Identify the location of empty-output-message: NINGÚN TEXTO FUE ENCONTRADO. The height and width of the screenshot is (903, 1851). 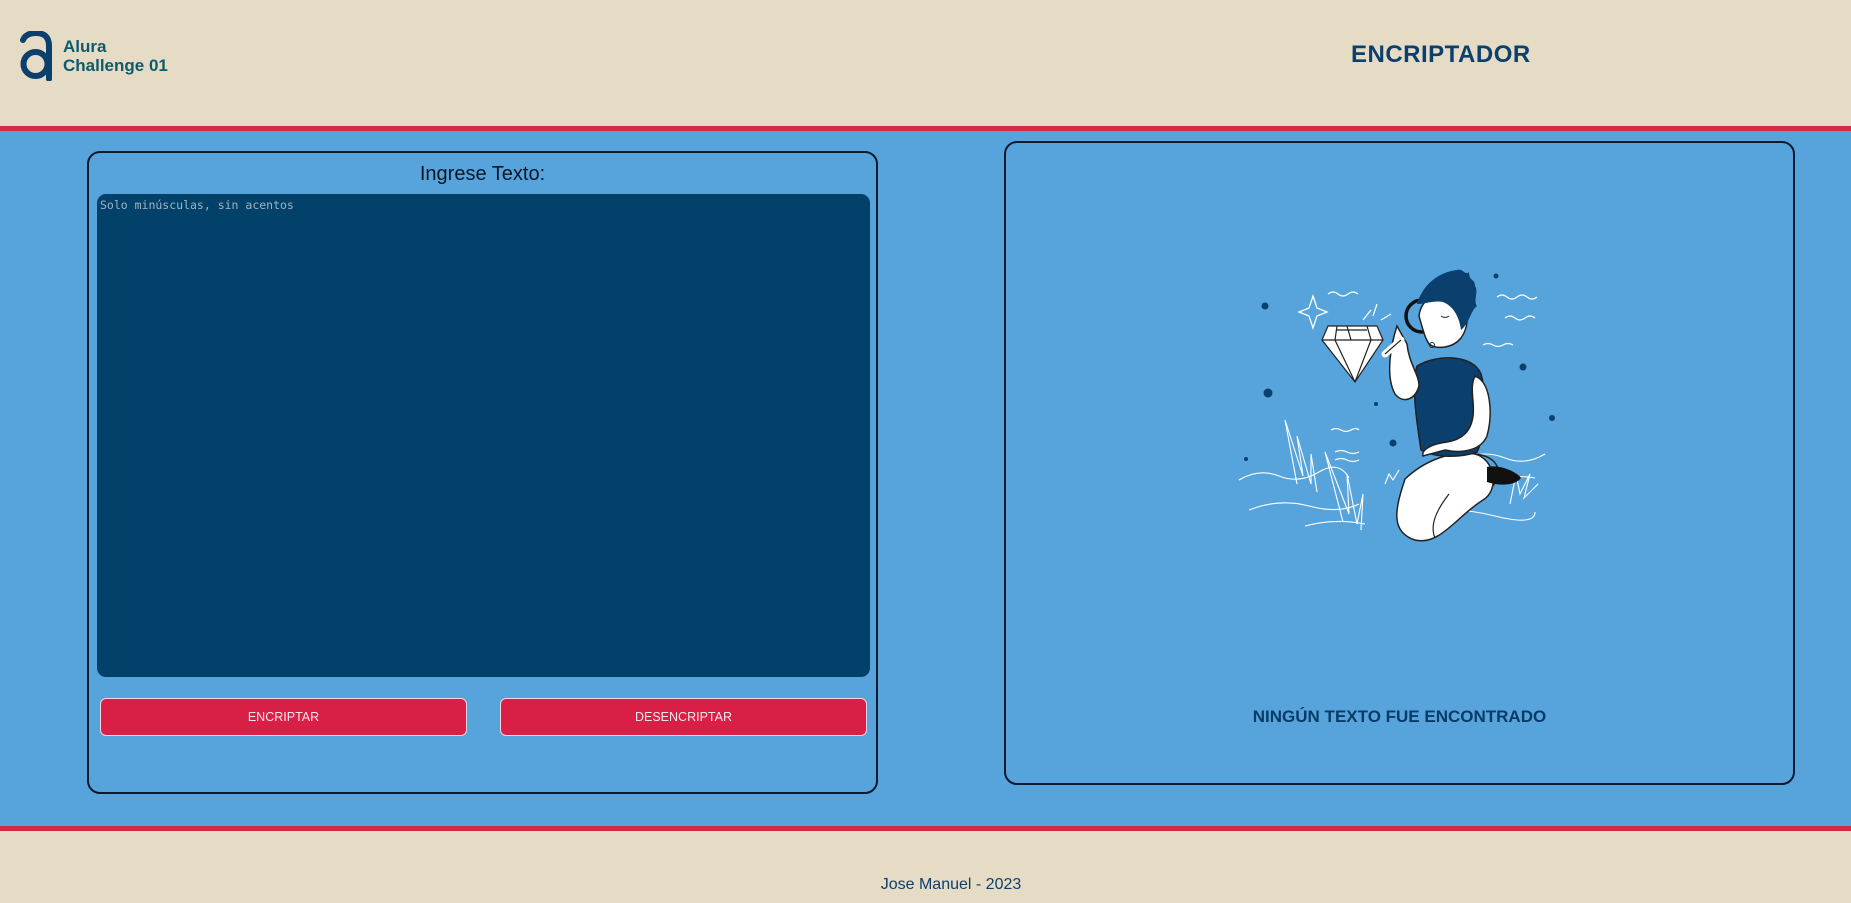
(1399, 716).